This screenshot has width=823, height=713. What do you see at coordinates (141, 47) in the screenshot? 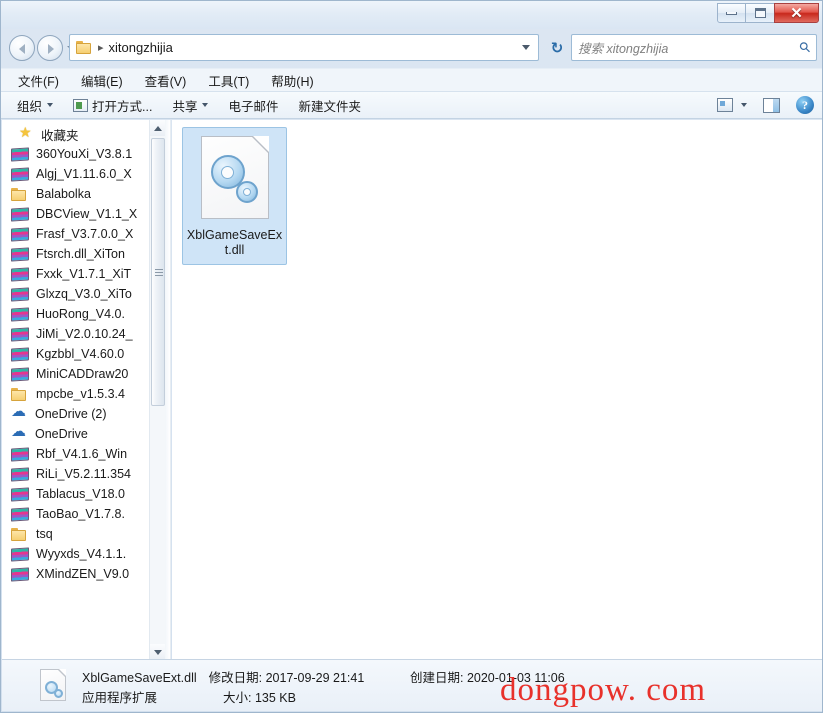
I see `breadcrumb: xitongzhijia` at bounding box center [141, 47].